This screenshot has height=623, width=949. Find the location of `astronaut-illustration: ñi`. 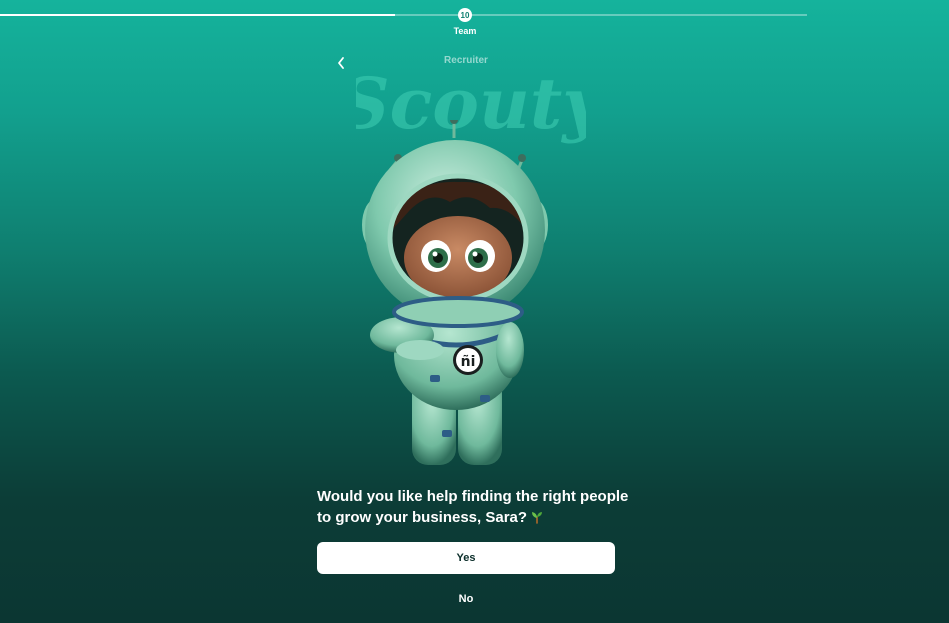

astronaut-illustration: ñi is located at coordinates (455, 292).